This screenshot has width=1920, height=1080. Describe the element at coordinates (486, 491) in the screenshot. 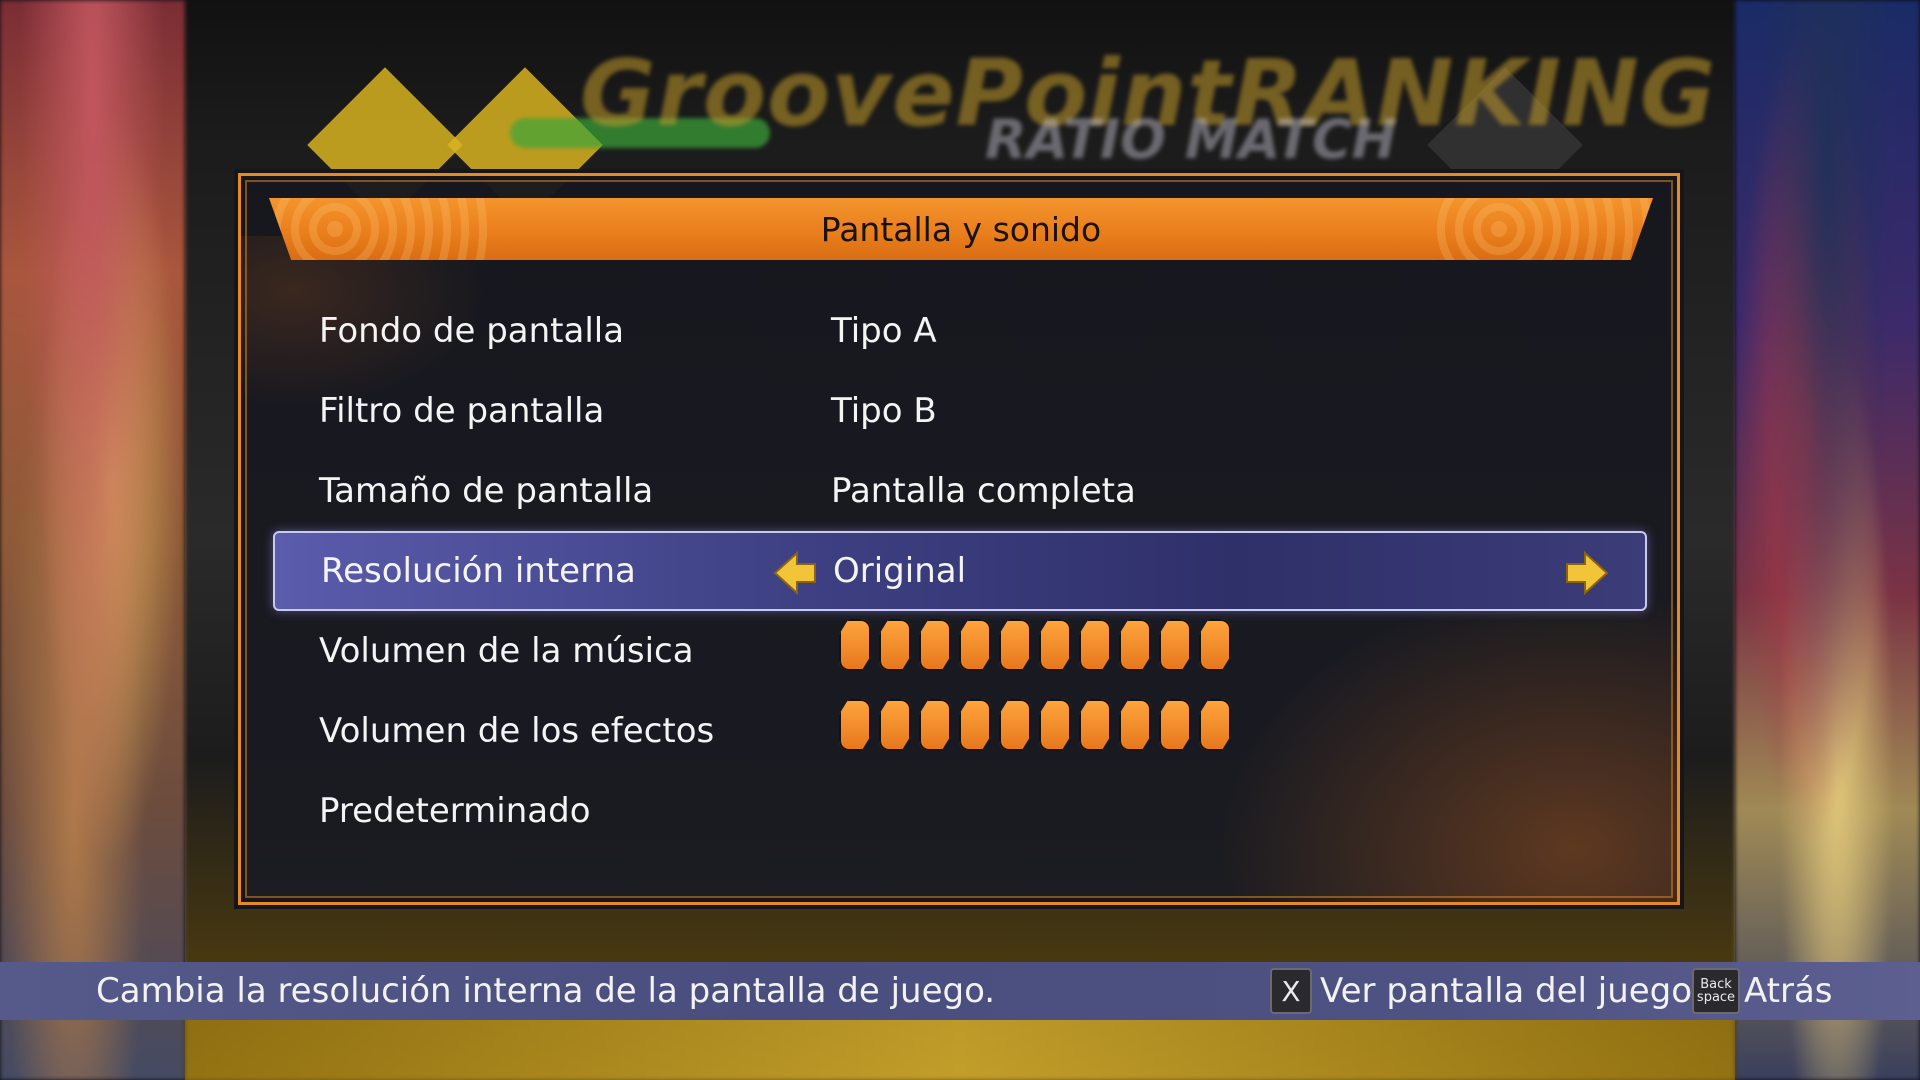

I see `setting-label: Tamaño de pantalla` at that location.